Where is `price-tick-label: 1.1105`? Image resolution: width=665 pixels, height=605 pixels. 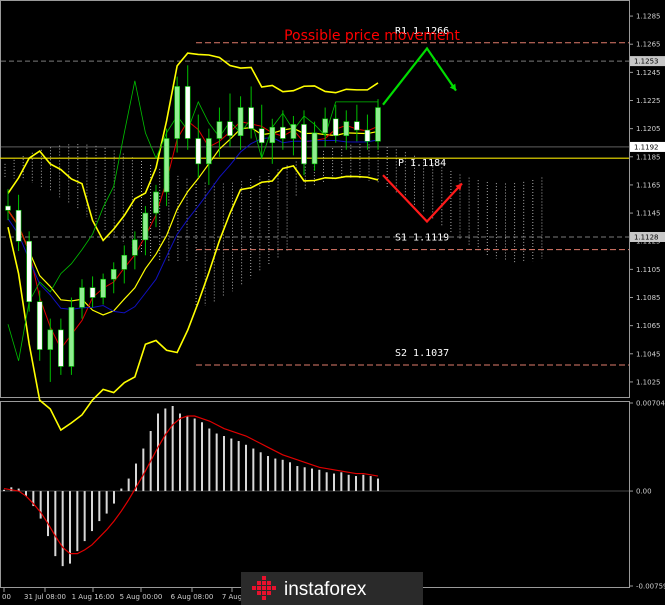 price-tick-label: 1.1105 is located at coordinates (648, 270).